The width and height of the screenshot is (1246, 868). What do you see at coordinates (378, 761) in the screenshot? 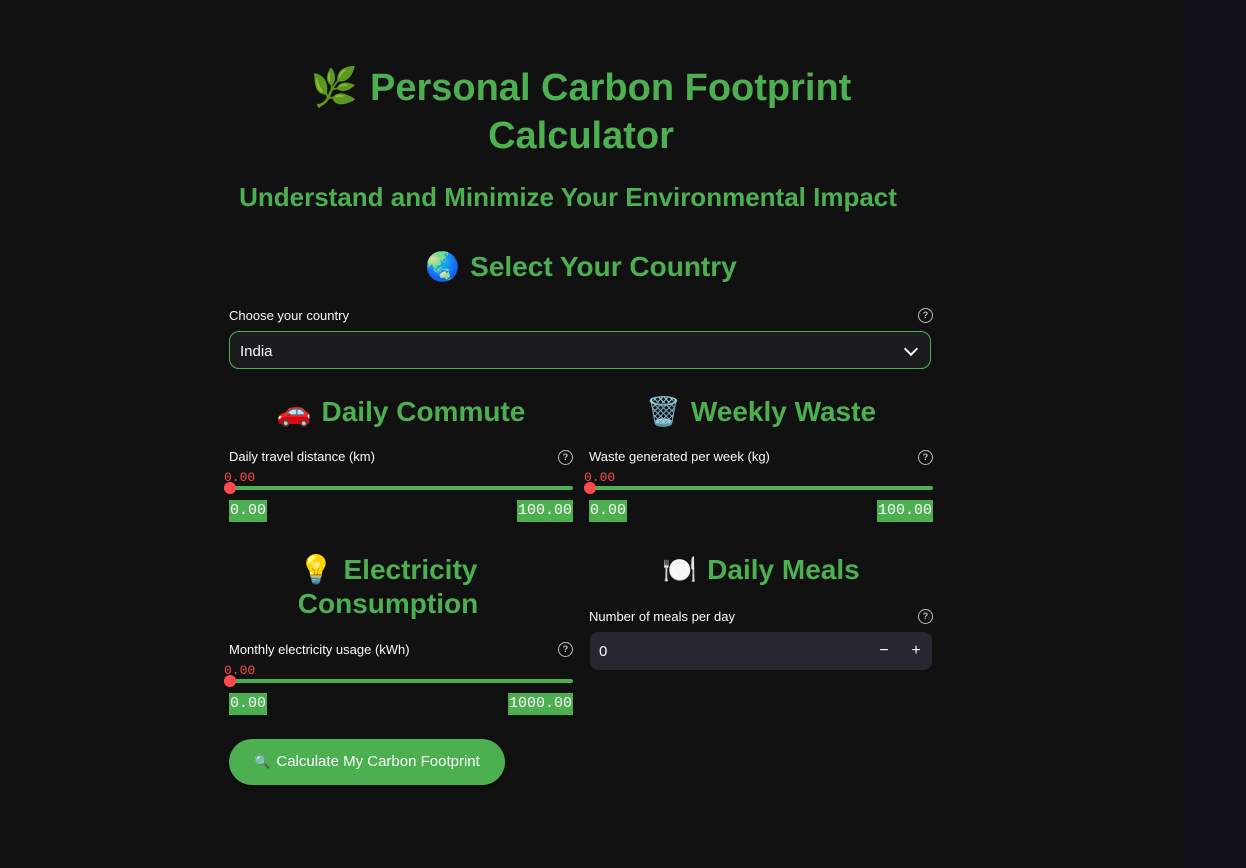
I see `calculate-button-label: Calculate My Carbon Footprint` at bounding box center [378, 761].